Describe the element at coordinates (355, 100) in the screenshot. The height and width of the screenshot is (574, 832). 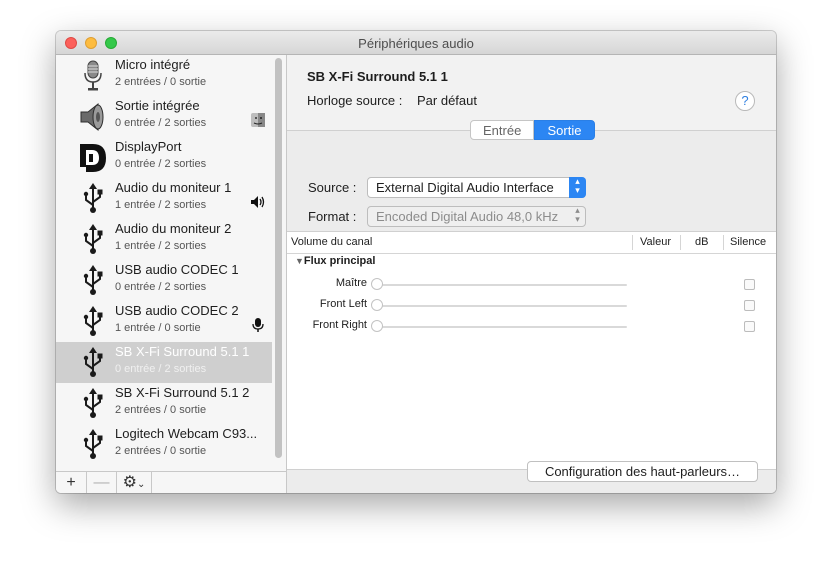
I see `clock-source-label: Horloge source :` at that location.